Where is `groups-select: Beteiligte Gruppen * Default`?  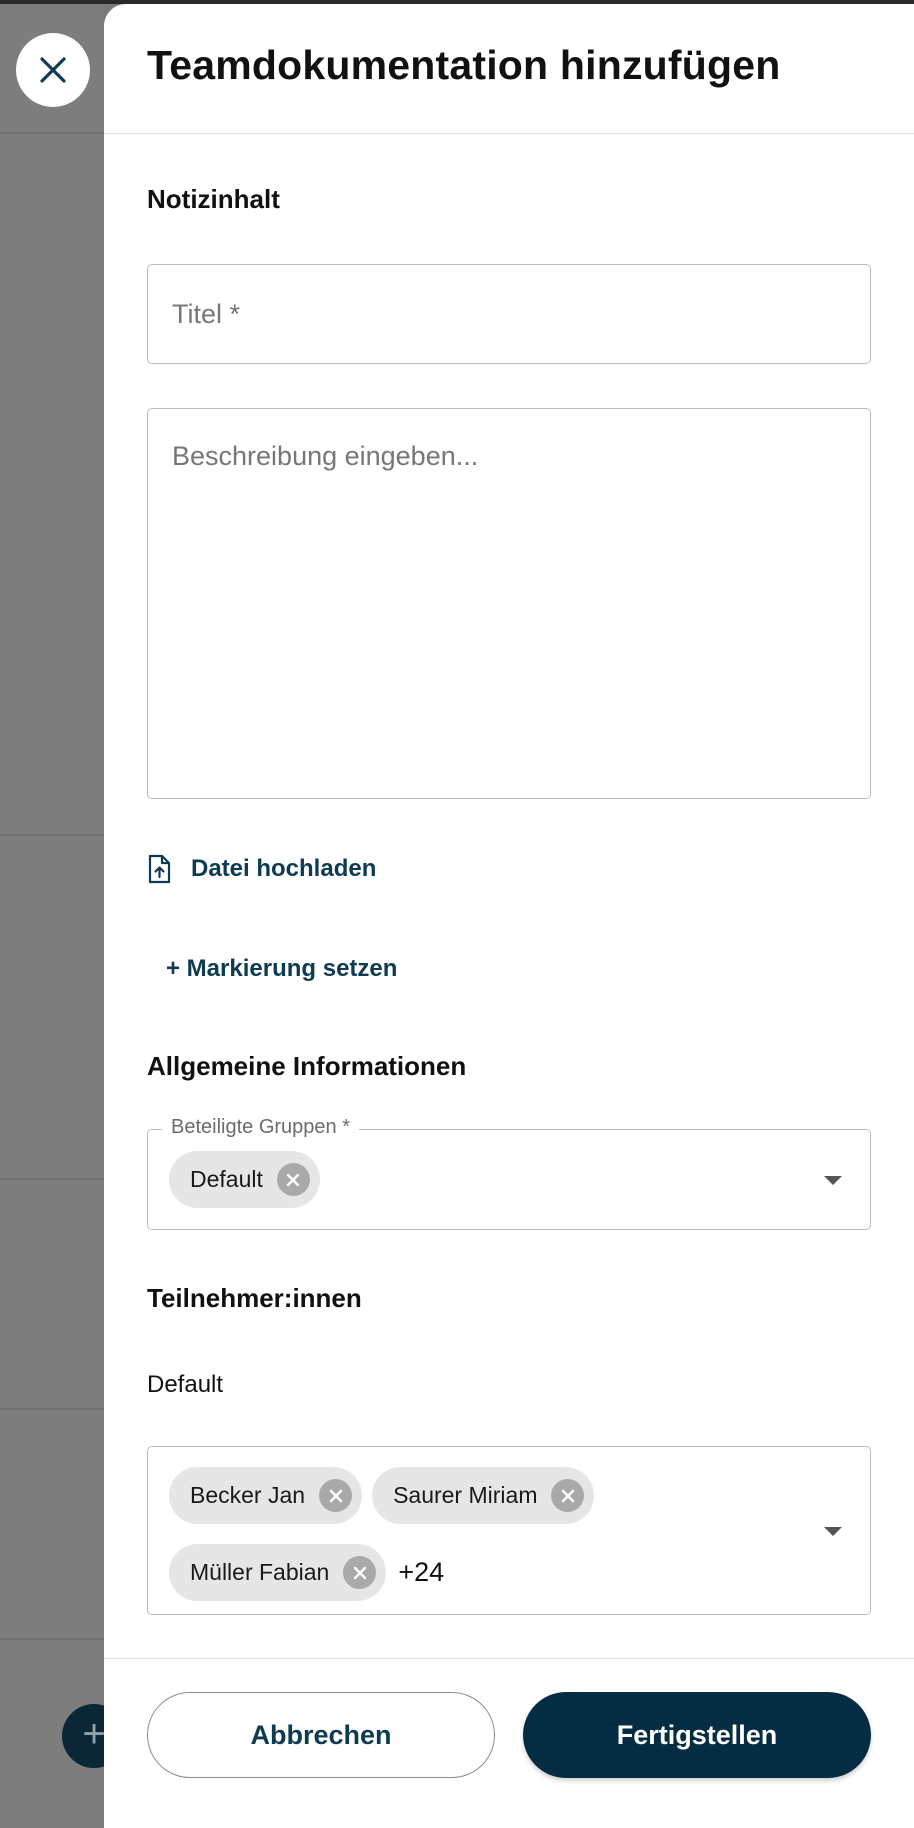
groups-select: Beteiligte Gruppen * Default is located at coordinates (509, 1173).